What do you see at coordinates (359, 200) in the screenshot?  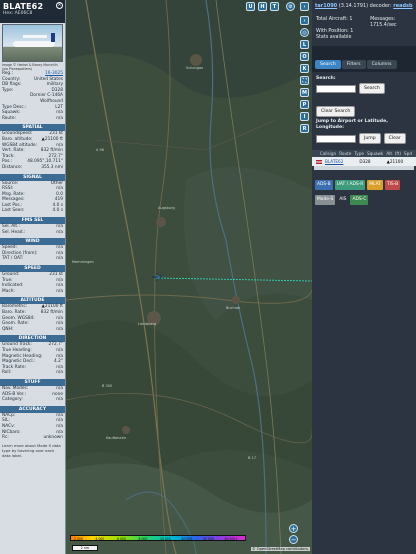 I see `source-legend-item: ADS-C` at bounding box center [359, 200].